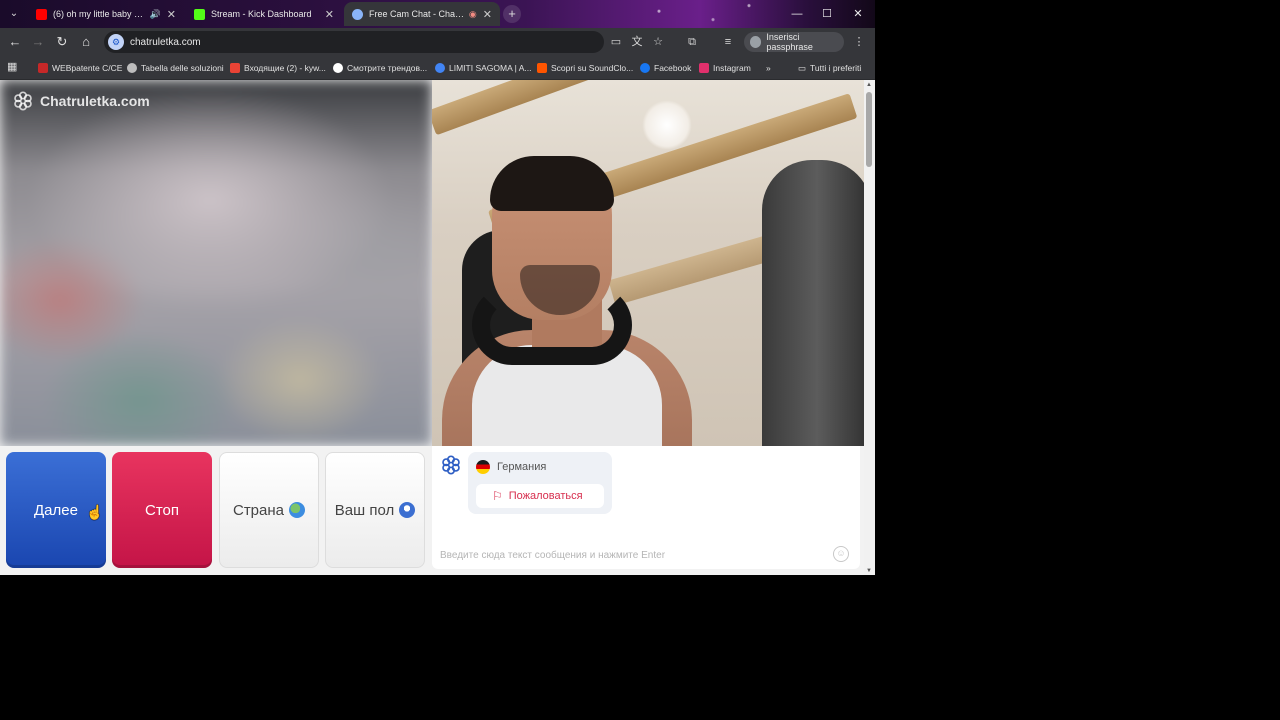 The image size is (1280, 720). Describe the element at coordinates (542, 68) in the screenshot. I see `soundcloud-icon` at that location.